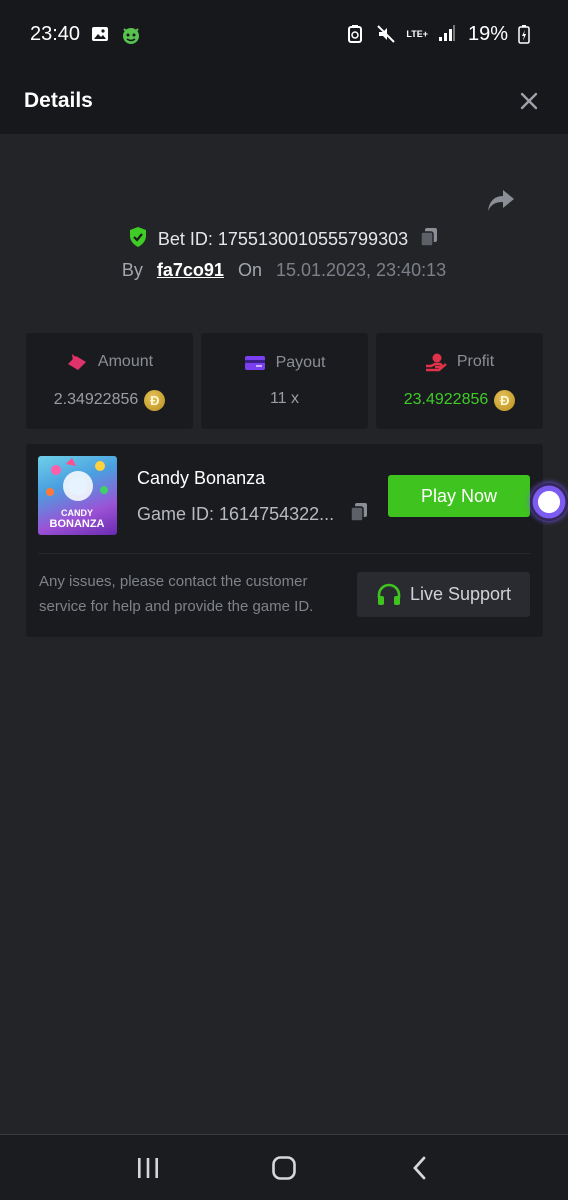  What do you see at coordinates (448, 34) in the screenshot?
I see `signal-icon` at bounding box center [448, 34].